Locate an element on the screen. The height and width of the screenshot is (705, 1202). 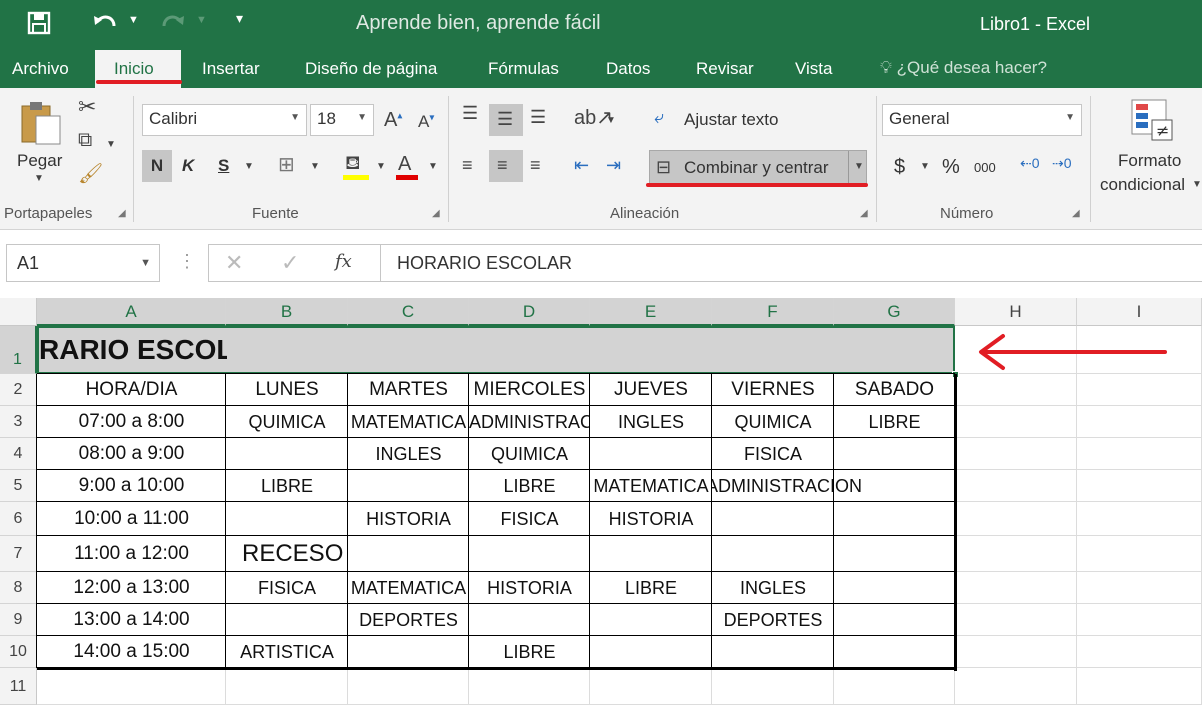
align-left-icon: ≡ is located at coordinates (467, 165).